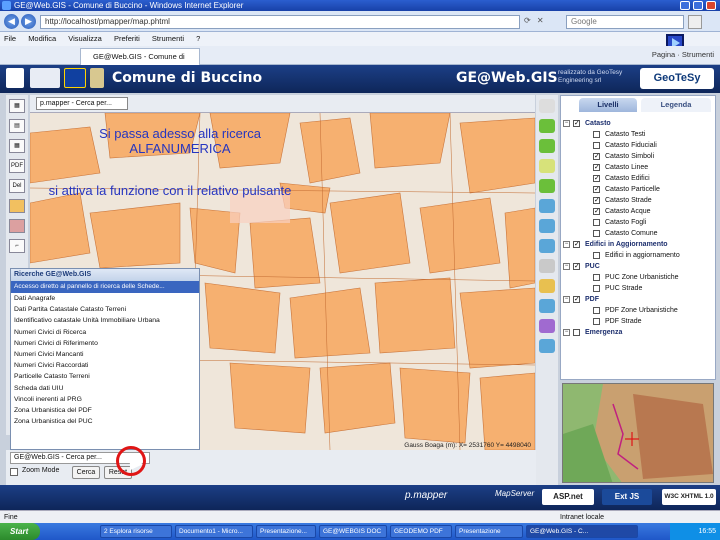  What do you see at coordinates (105, 298) in the screenshot?
I see `search-option: Dati Anagrafe` at bounding box center [105, 298].